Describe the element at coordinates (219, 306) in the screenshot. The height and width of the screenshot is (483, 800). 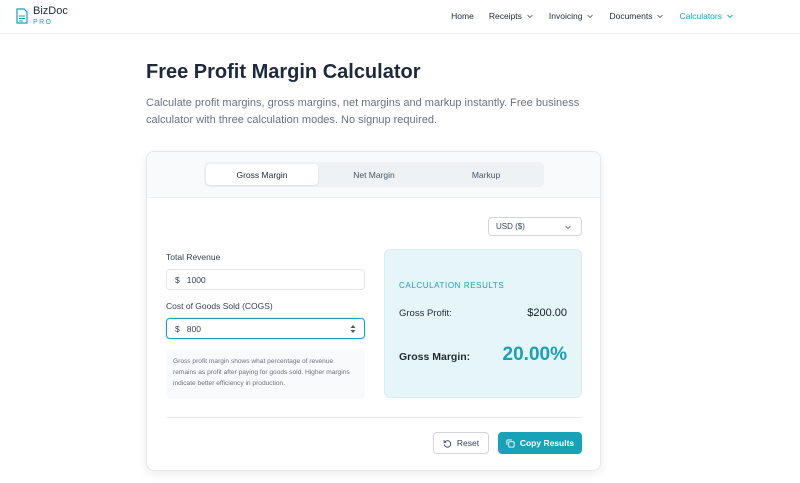
I see `cogs-label: Cost of Goods Sold (COGS)` at that location.